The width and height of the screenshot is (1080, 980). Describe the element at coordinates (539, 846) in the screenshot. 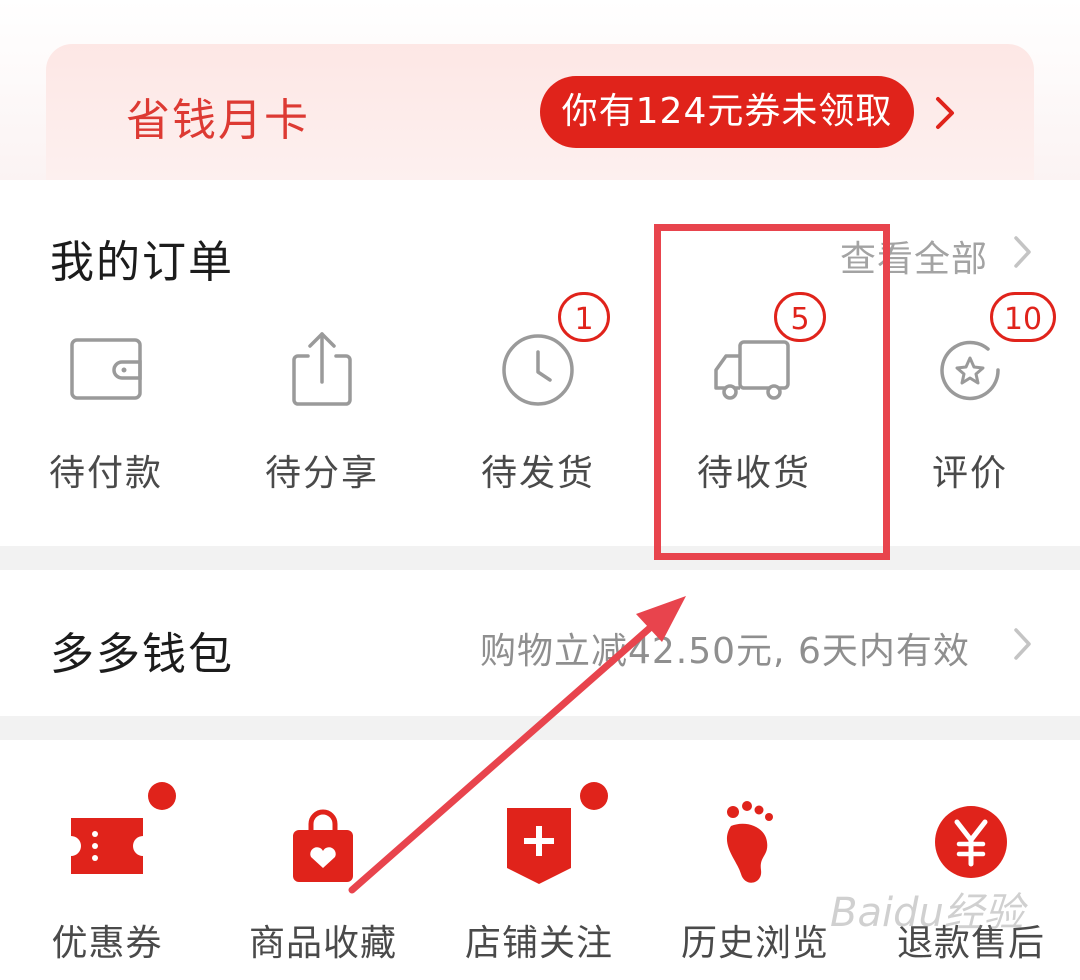

I see `store-plus-icon` at that location.